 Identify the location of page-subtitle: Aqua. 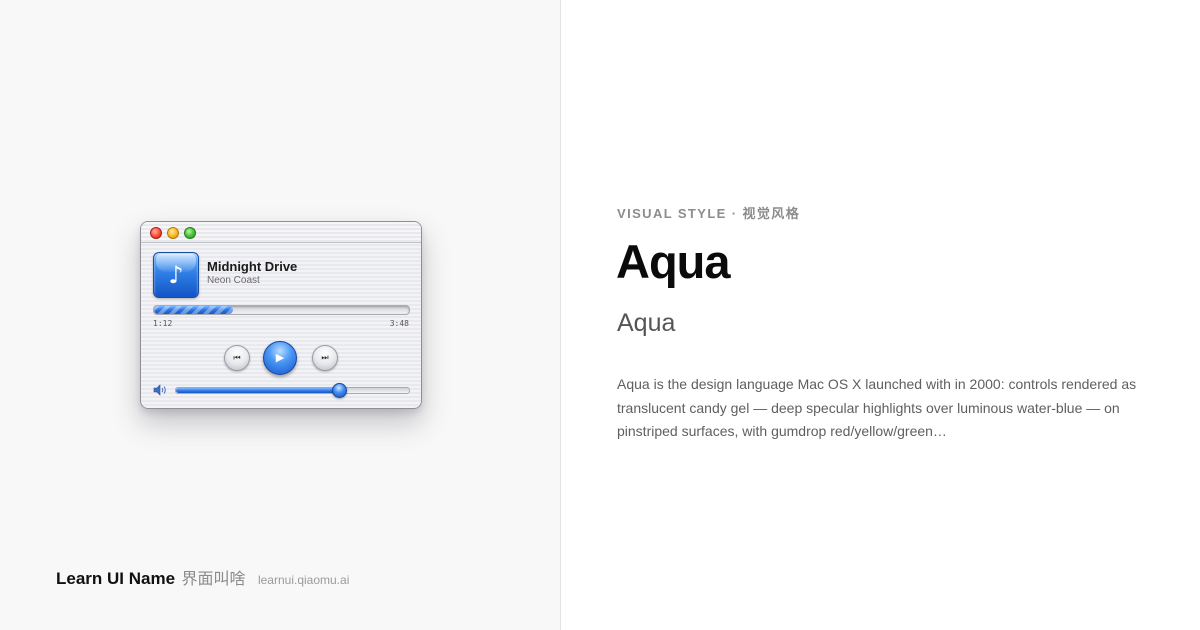
(646, 323).